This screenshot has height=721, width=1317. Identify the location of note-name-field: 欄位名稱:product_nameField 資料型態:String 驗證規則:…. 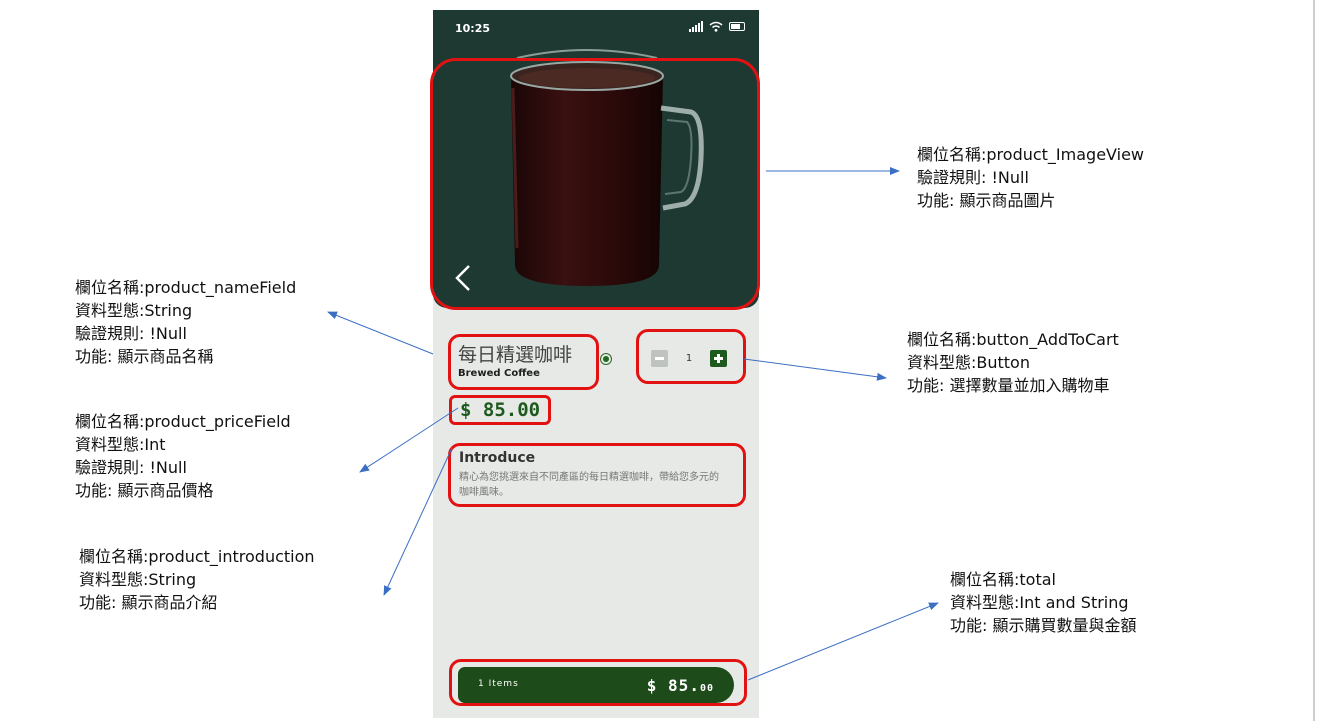
(186, 322).